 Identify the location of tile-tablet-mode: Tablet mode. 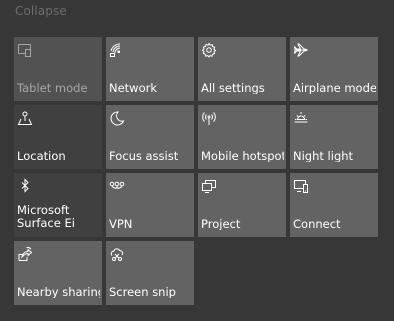
(58, 69).